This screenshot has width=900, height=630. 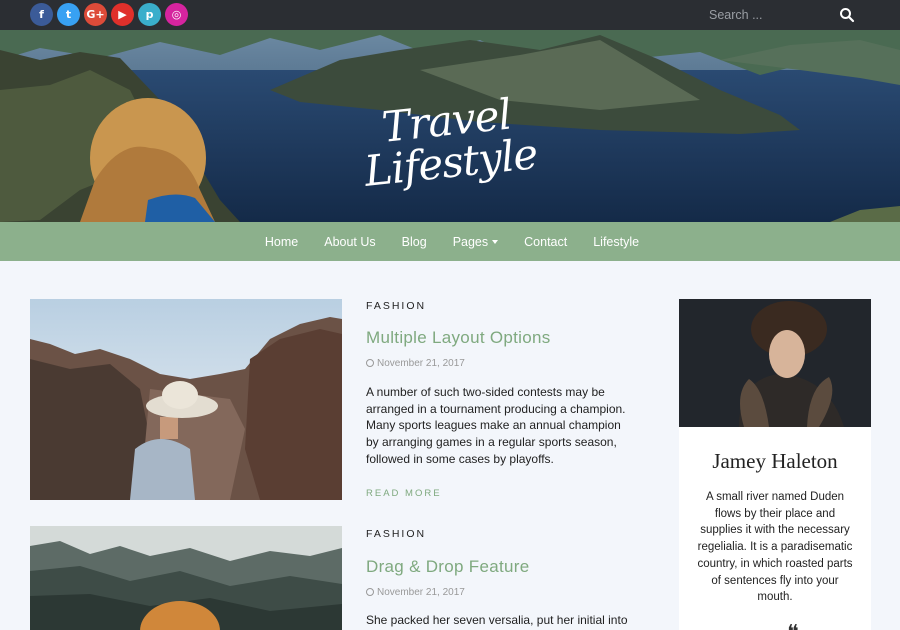 What do you see at coordinates (470, 241) in the screenshot?
I see `nav-item-pages-label: Pages` at bounding box center [470, 241].